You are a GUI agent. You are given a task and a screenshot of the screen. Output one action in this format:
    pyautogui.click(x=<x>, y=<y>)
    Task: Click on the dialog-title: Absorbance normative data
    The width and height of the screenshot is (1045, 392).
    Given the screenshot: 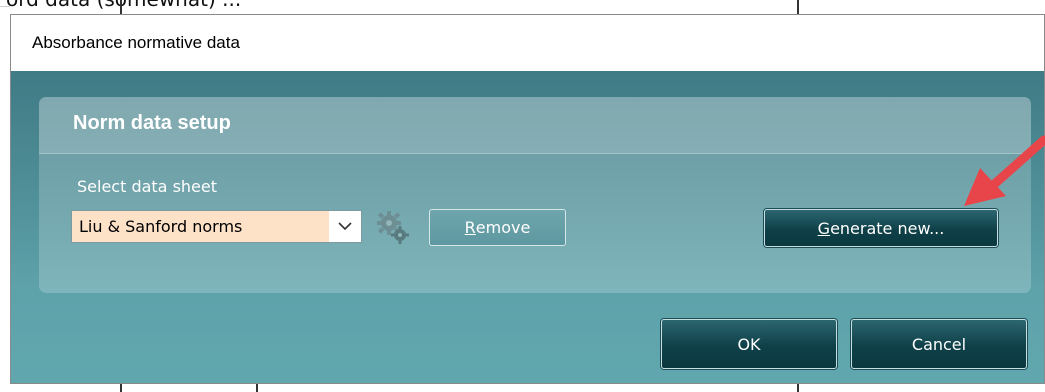 What is the action you would take?
    pyautogui.click(x=136, y=42)
    